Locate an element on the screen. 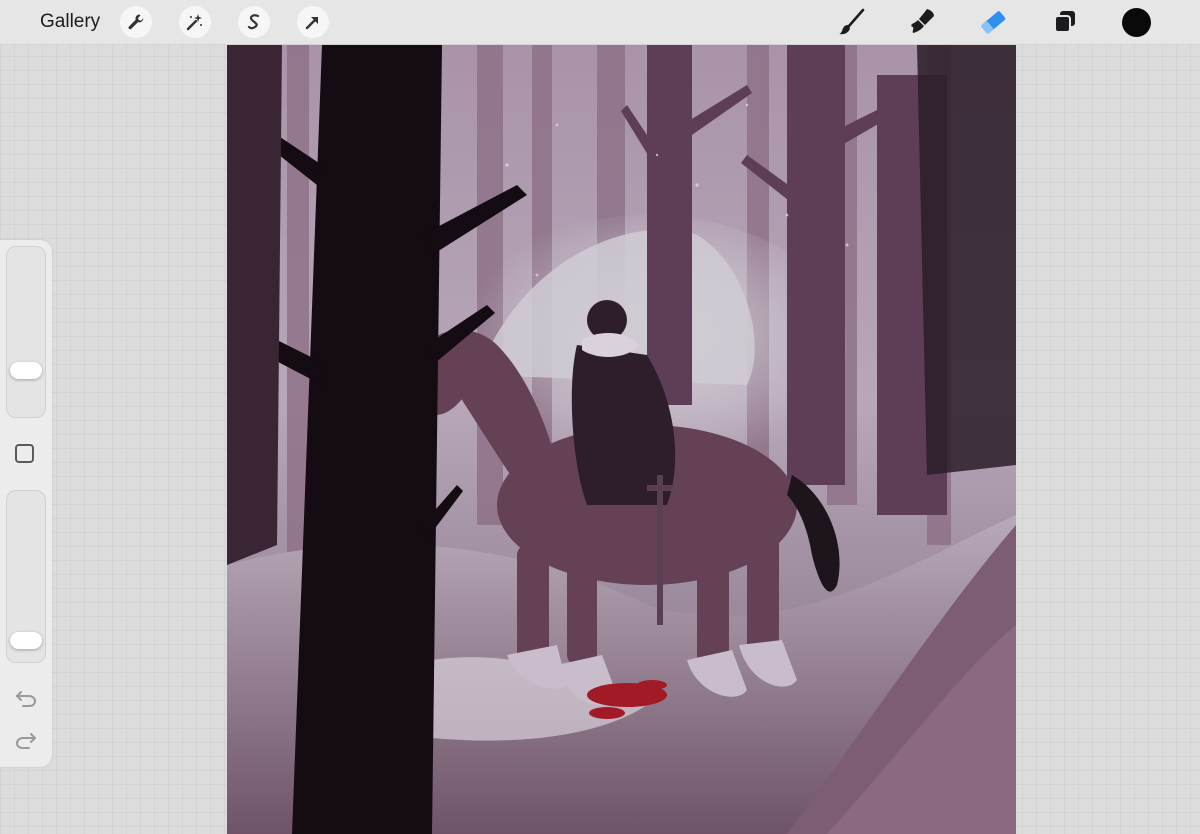 This screenshot has height=834, width=1200. gallery-button: Gallery is located at coordinates (70, 22).